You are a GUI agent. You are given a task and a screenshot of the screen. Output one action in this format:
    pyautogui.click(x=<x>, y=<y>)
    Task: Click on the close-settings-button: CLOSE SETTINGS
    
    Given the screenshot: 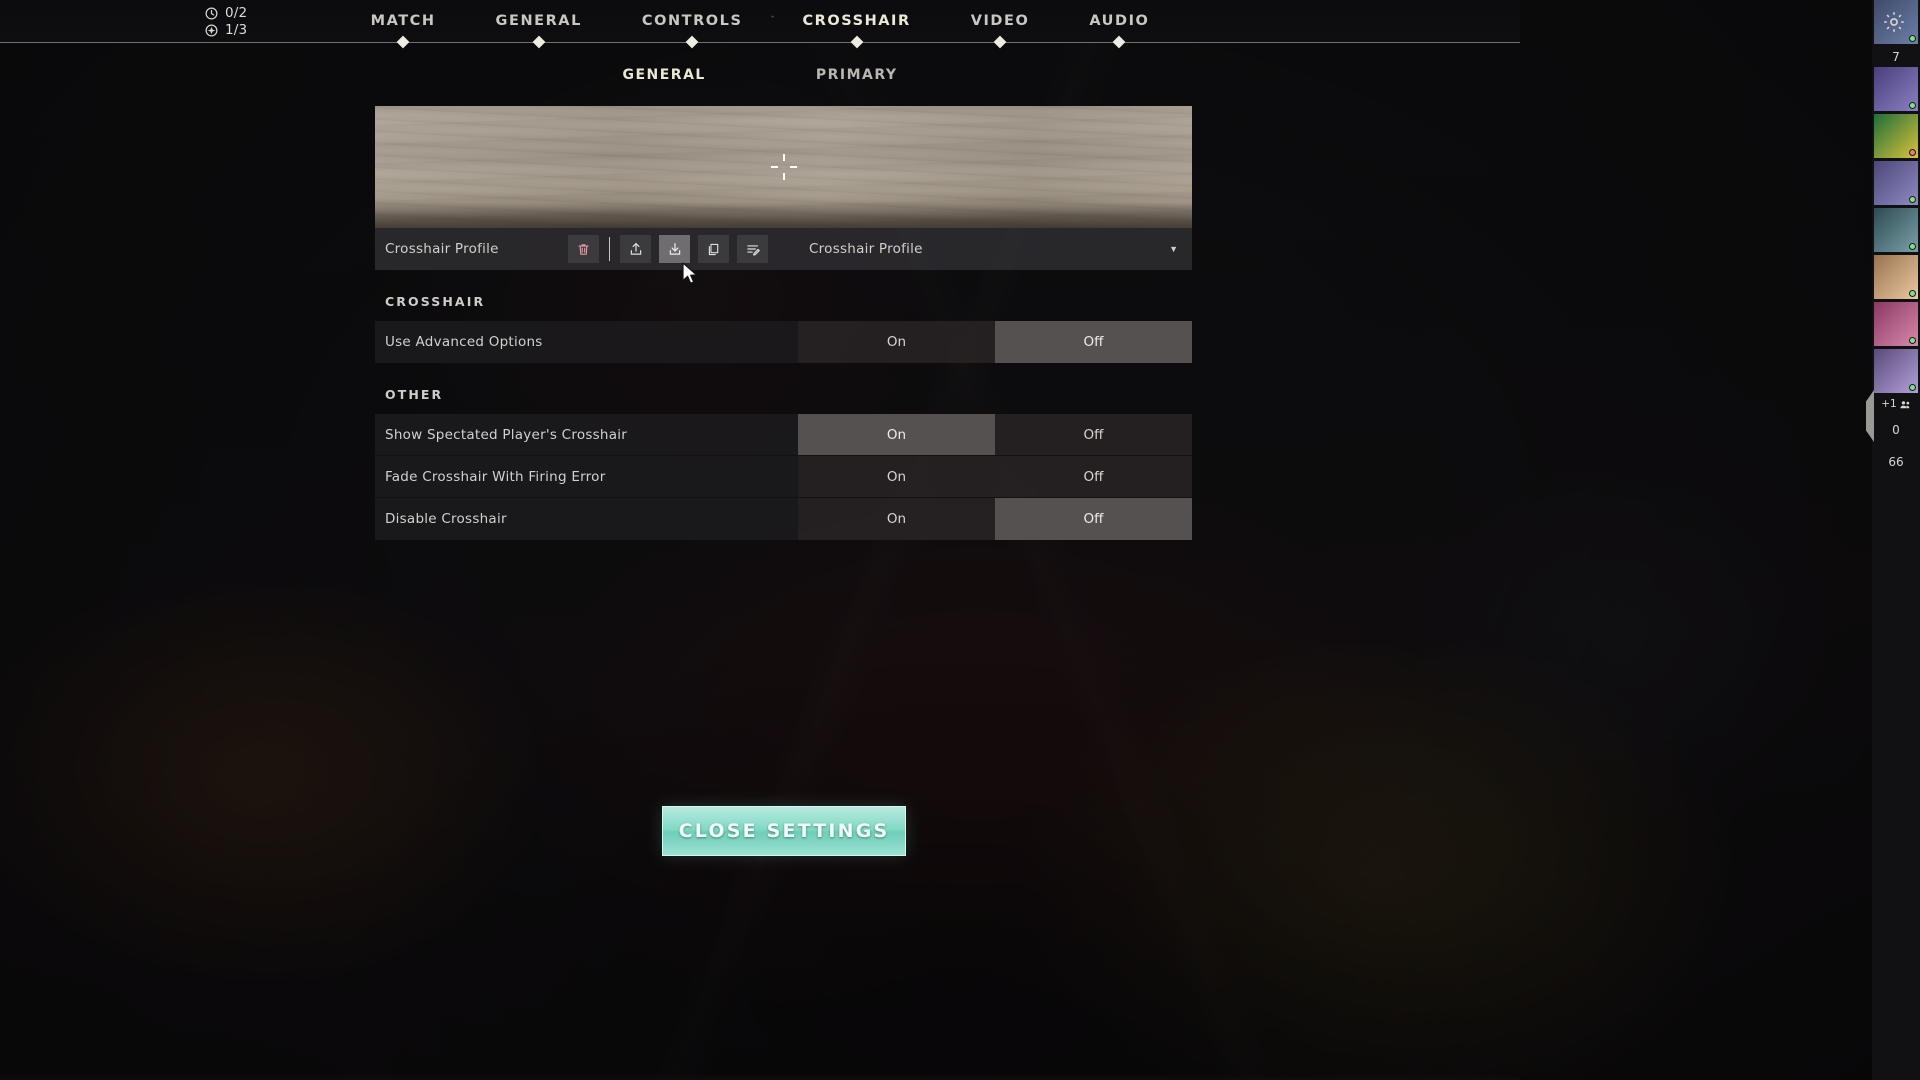 What is the action you would take?
    pyautogui.click(x=784, y=831)
    